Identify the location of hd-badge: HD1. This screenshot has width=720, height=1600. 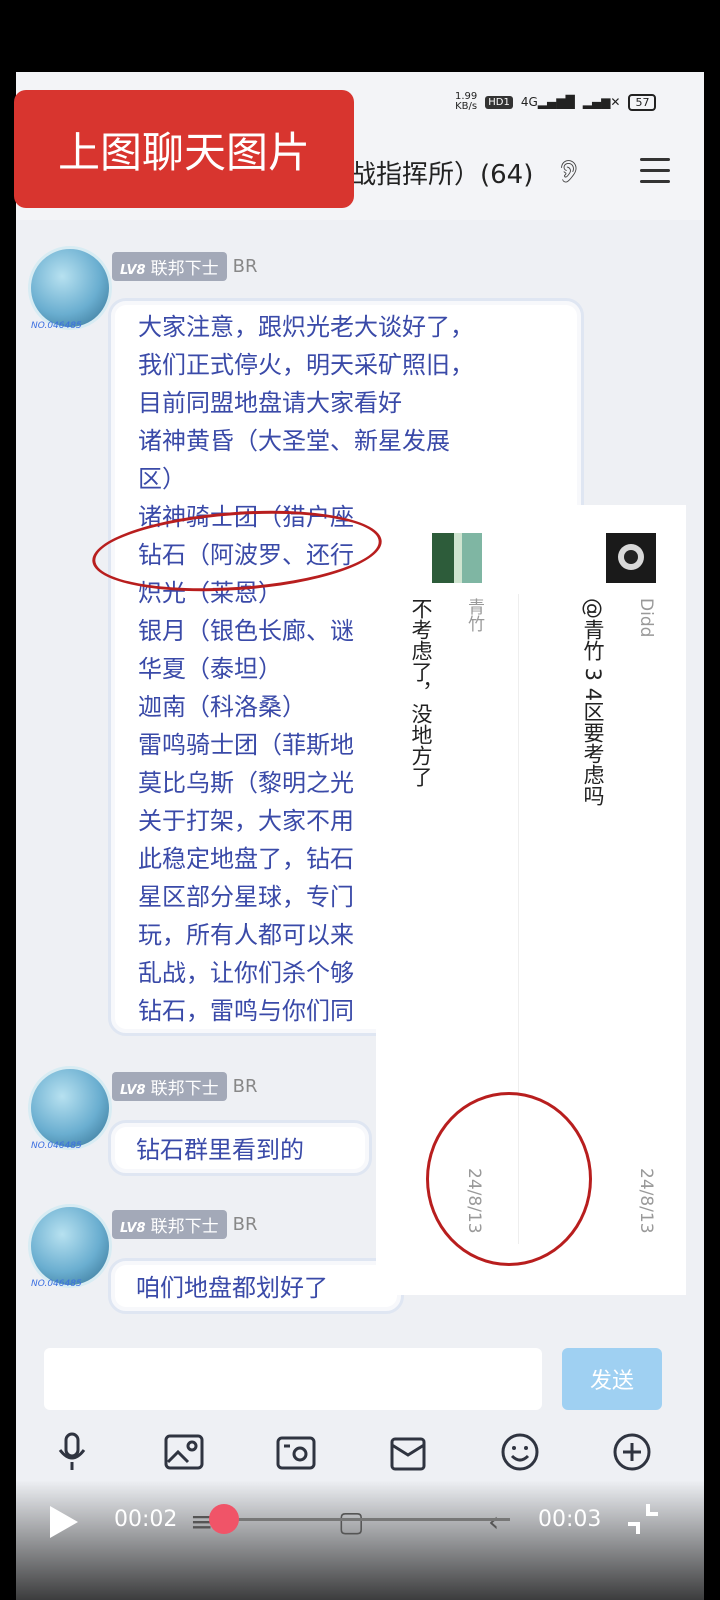
(499, 102).